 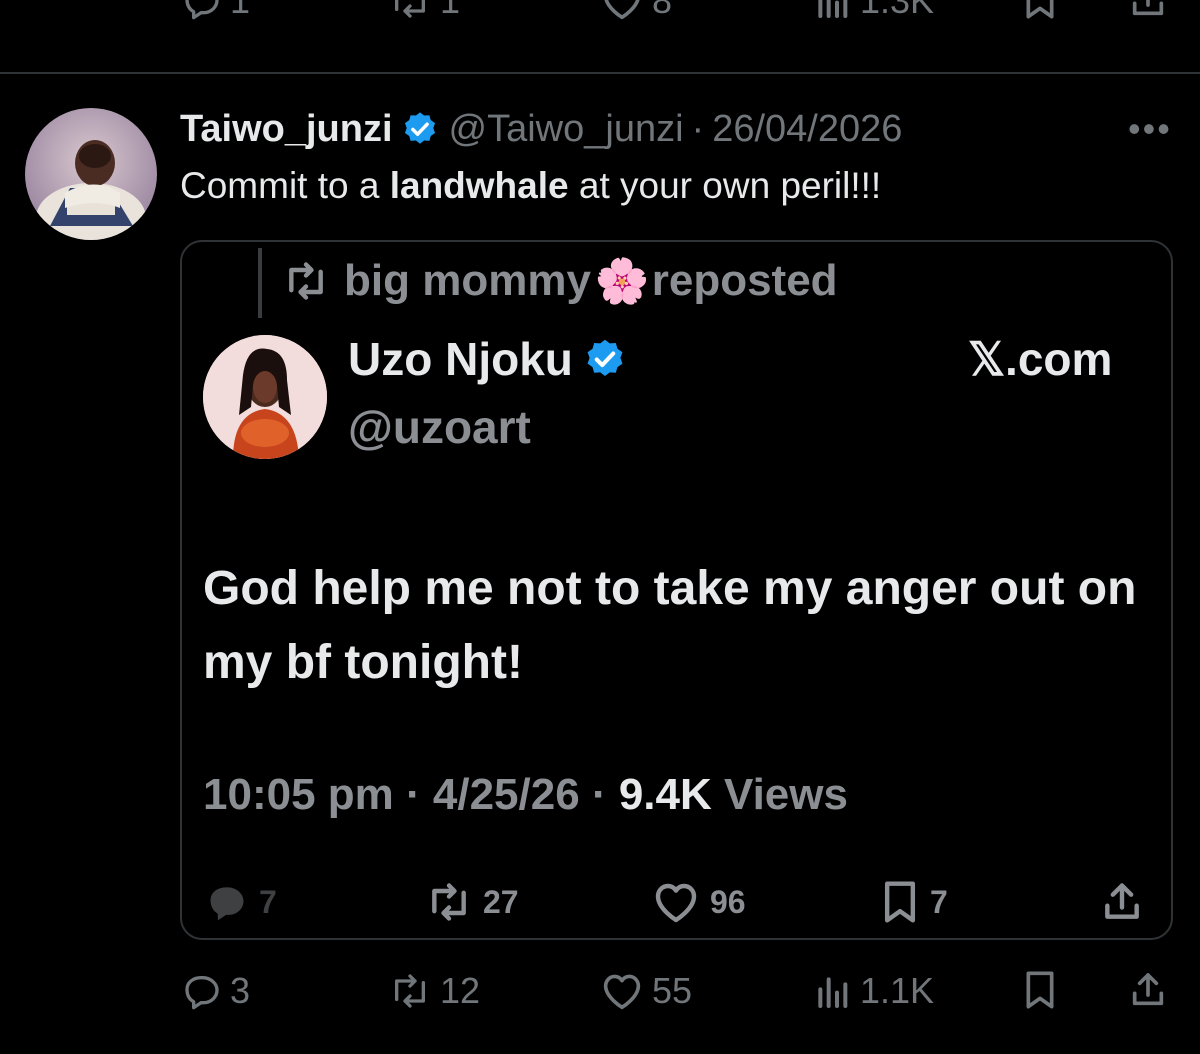 What do you see at coordinates (728, 901) in the screenshot?
I see `embedded-like-count: 96` at bounding box center [728, 901].